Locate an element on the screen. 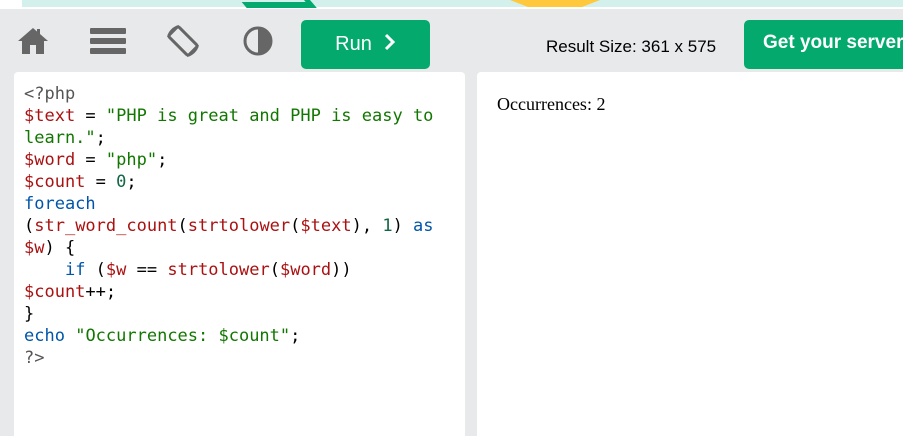 The image size is (903, 436). code-token: == is located at coordinates (147, 270).